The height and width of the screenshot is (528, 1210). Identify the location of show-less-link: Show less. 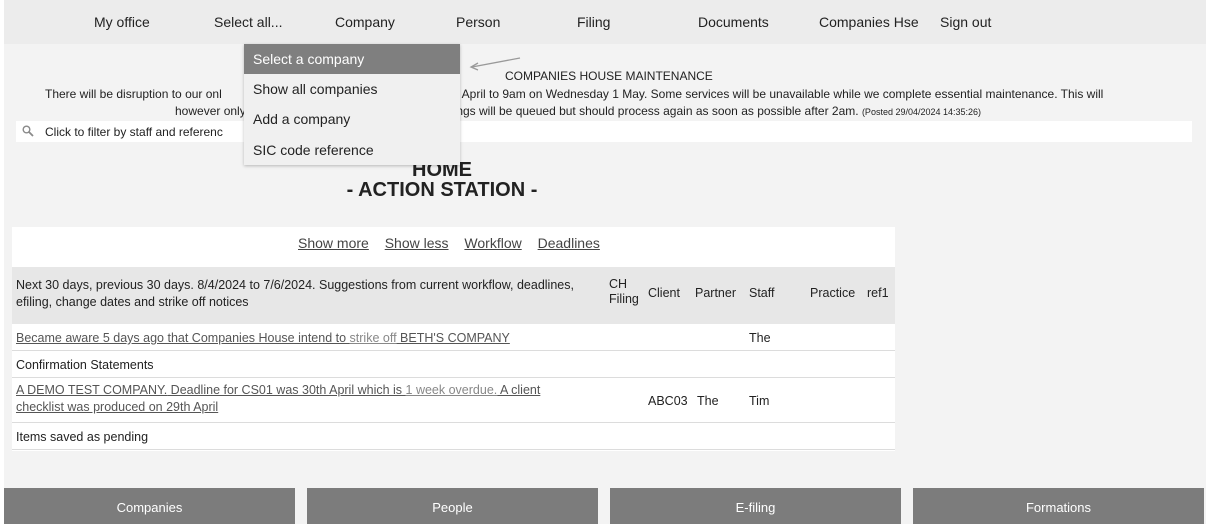
(417, 243).